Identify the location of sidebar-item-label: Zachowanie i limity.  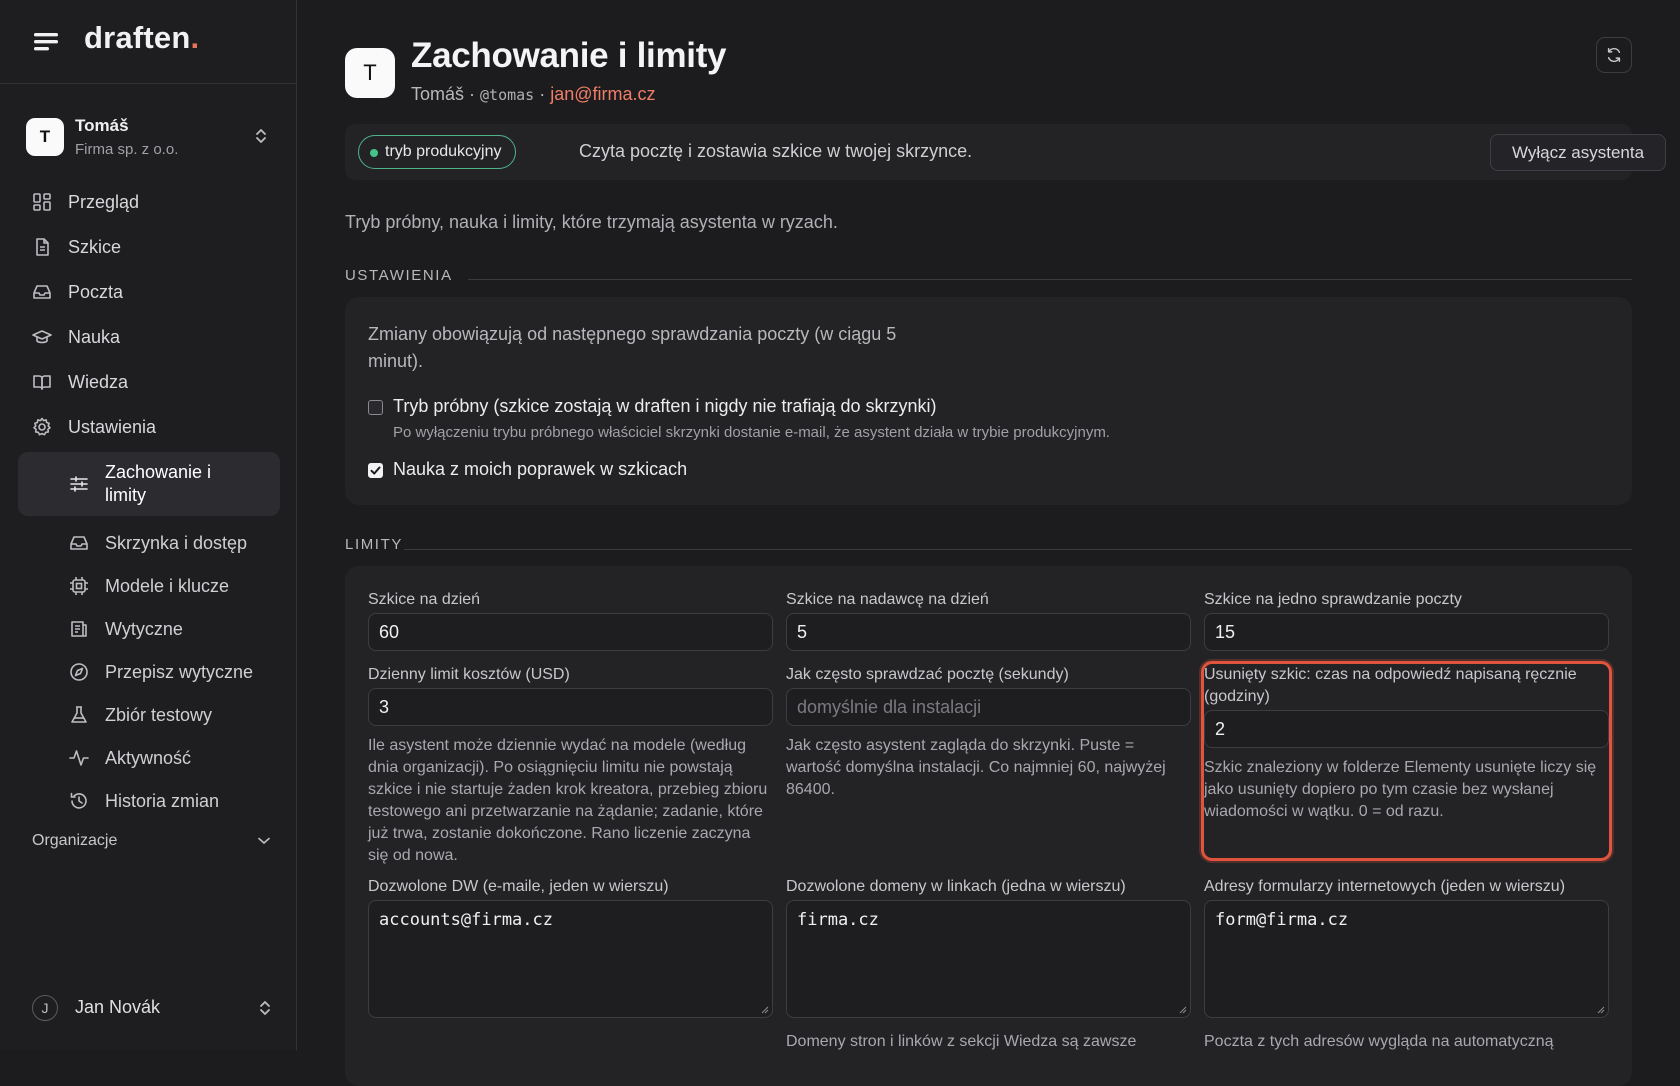
(158, 483).